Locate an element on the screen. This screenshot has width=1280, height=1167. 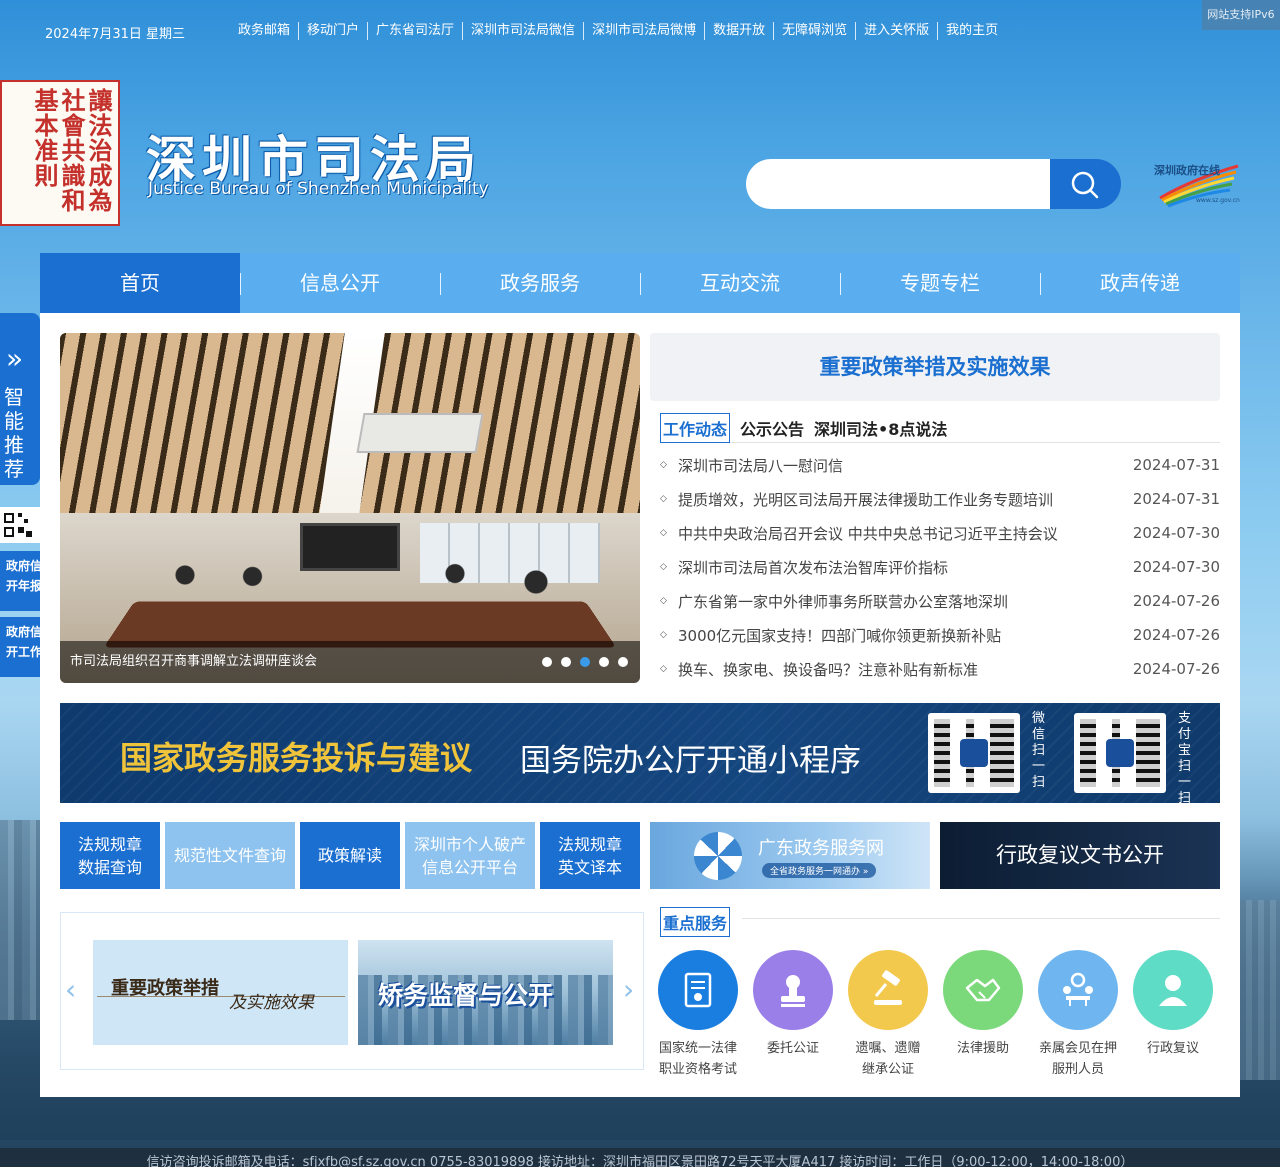
slide-policy-measures: 重要政策举措 及实施效果 is located at coordinates (220, 992).